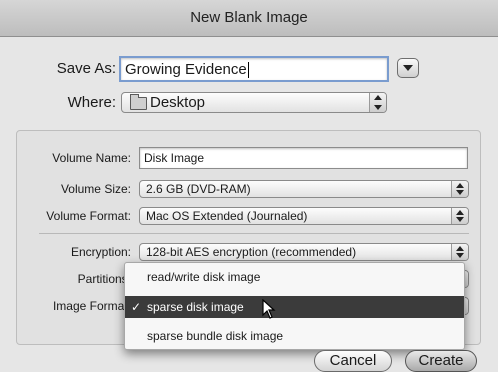  I want to click on encryption-label: Encryption:, so click(100, 252).